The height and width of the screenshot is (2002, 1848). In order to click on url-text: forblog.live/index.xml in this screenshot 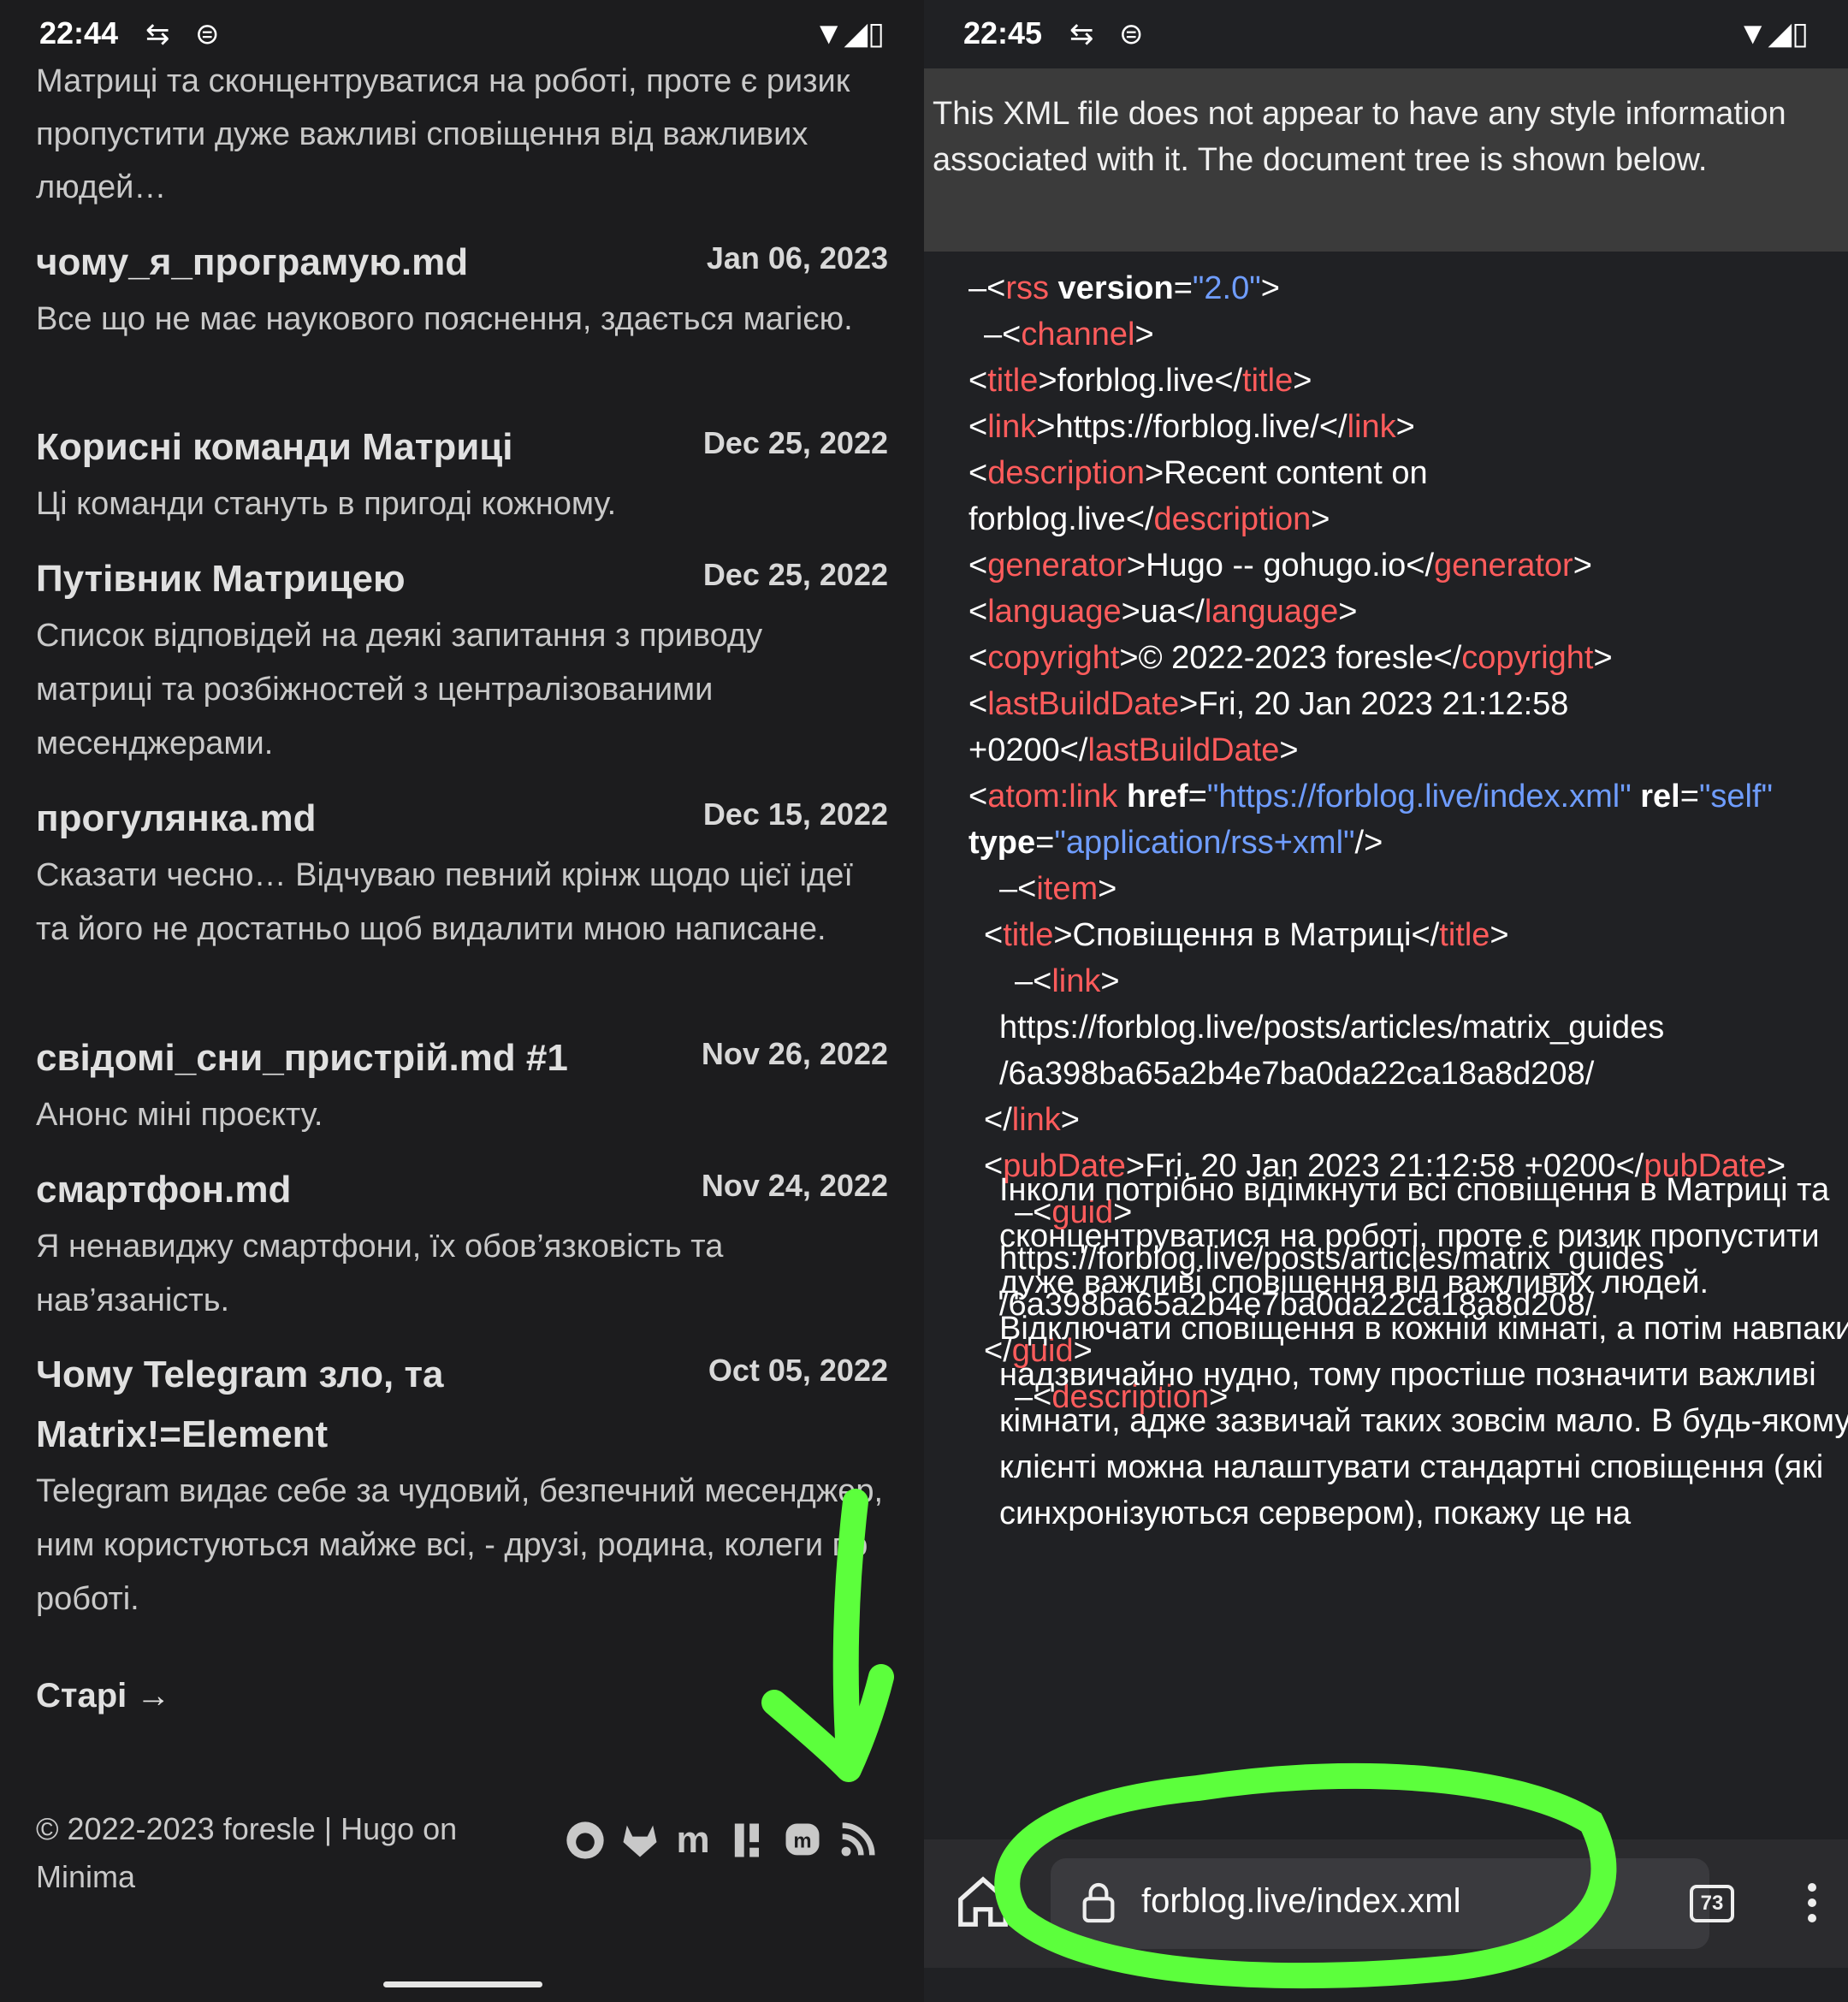, I will do `click(1301, 1901)`.